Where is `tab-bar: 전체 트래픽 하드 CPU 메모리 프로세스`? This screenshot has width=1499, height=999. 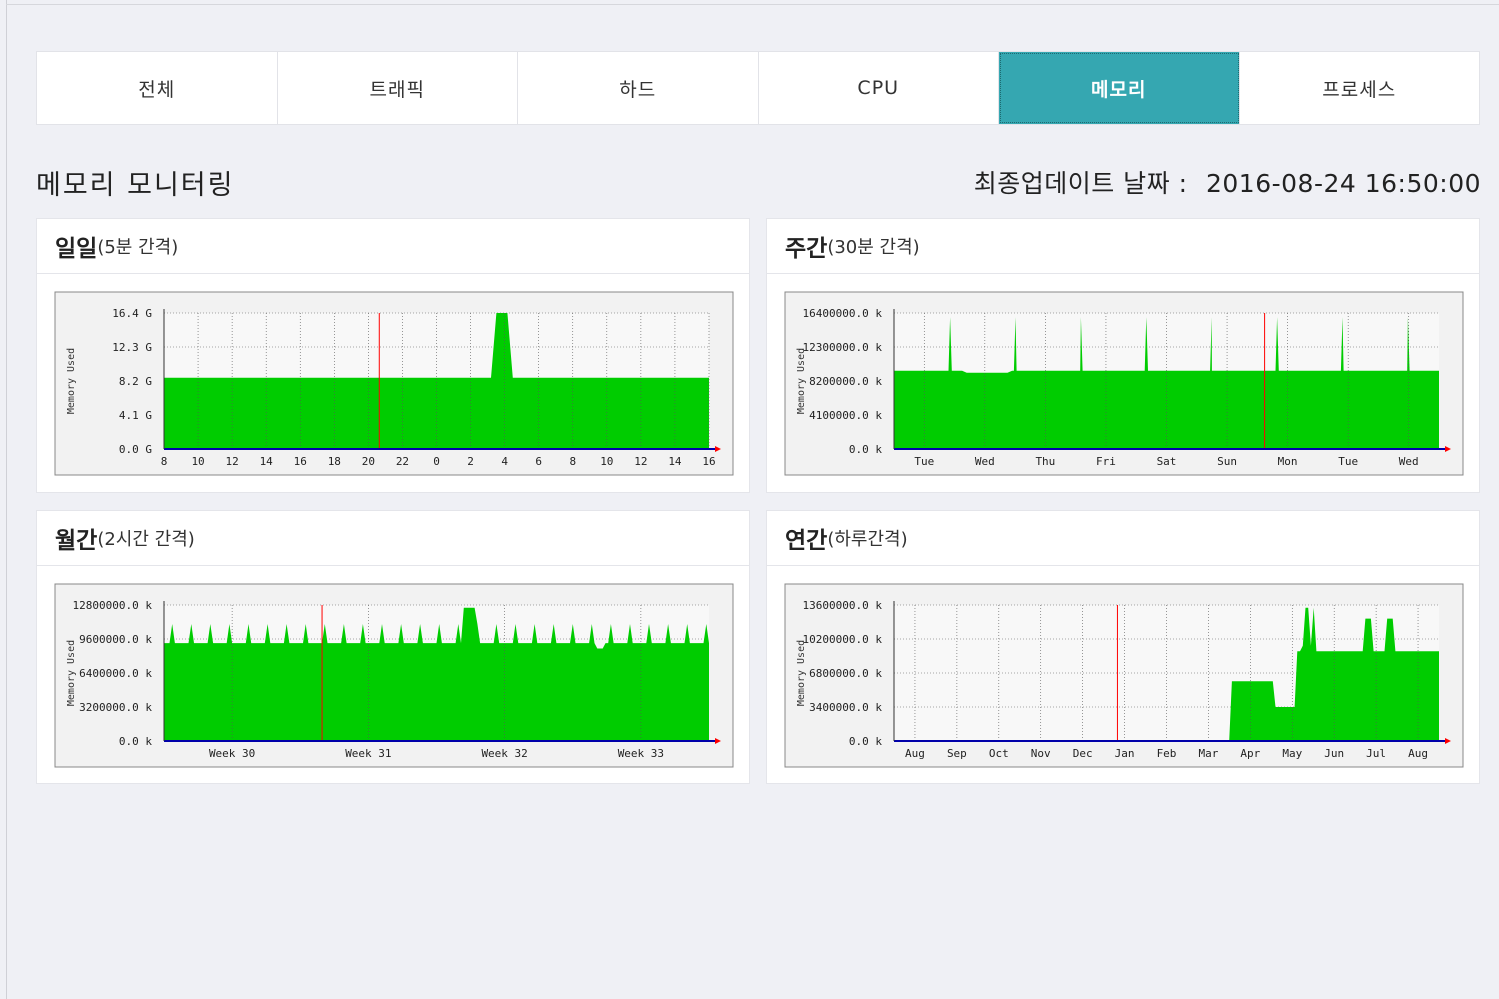 tab-bar: 전체 트래픽 하드 CPU 메모리 프로세스 is located at coordinates (758, 88).